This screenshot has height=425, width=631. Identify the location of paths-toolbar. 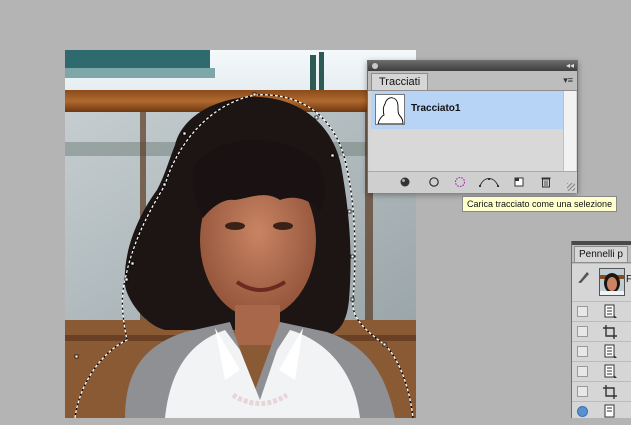
(472, 182).